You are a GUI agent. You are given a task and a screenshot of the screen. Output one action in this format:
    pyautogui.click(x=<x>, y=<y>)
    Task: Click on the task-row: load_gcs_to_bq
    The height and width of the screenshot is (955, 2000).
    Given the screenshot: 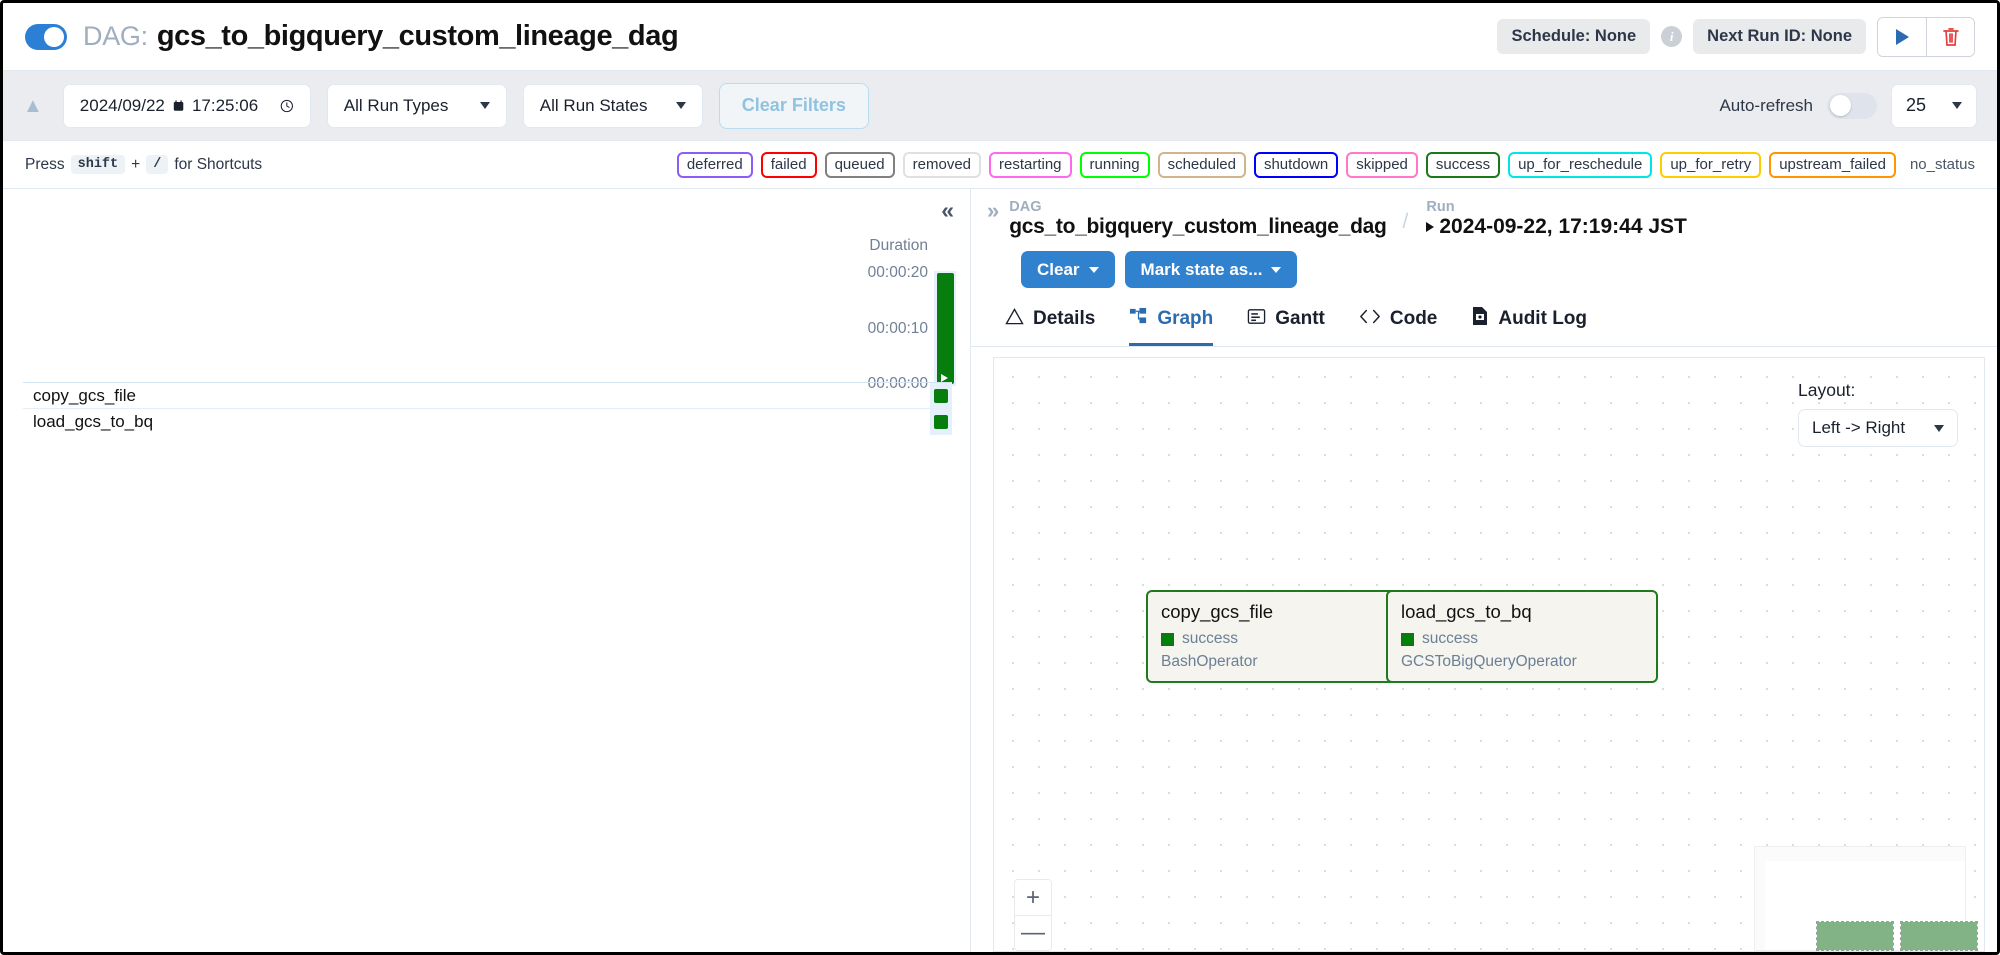 What is the action you would take?
    pyautogui.click(x=487, y=421)
    